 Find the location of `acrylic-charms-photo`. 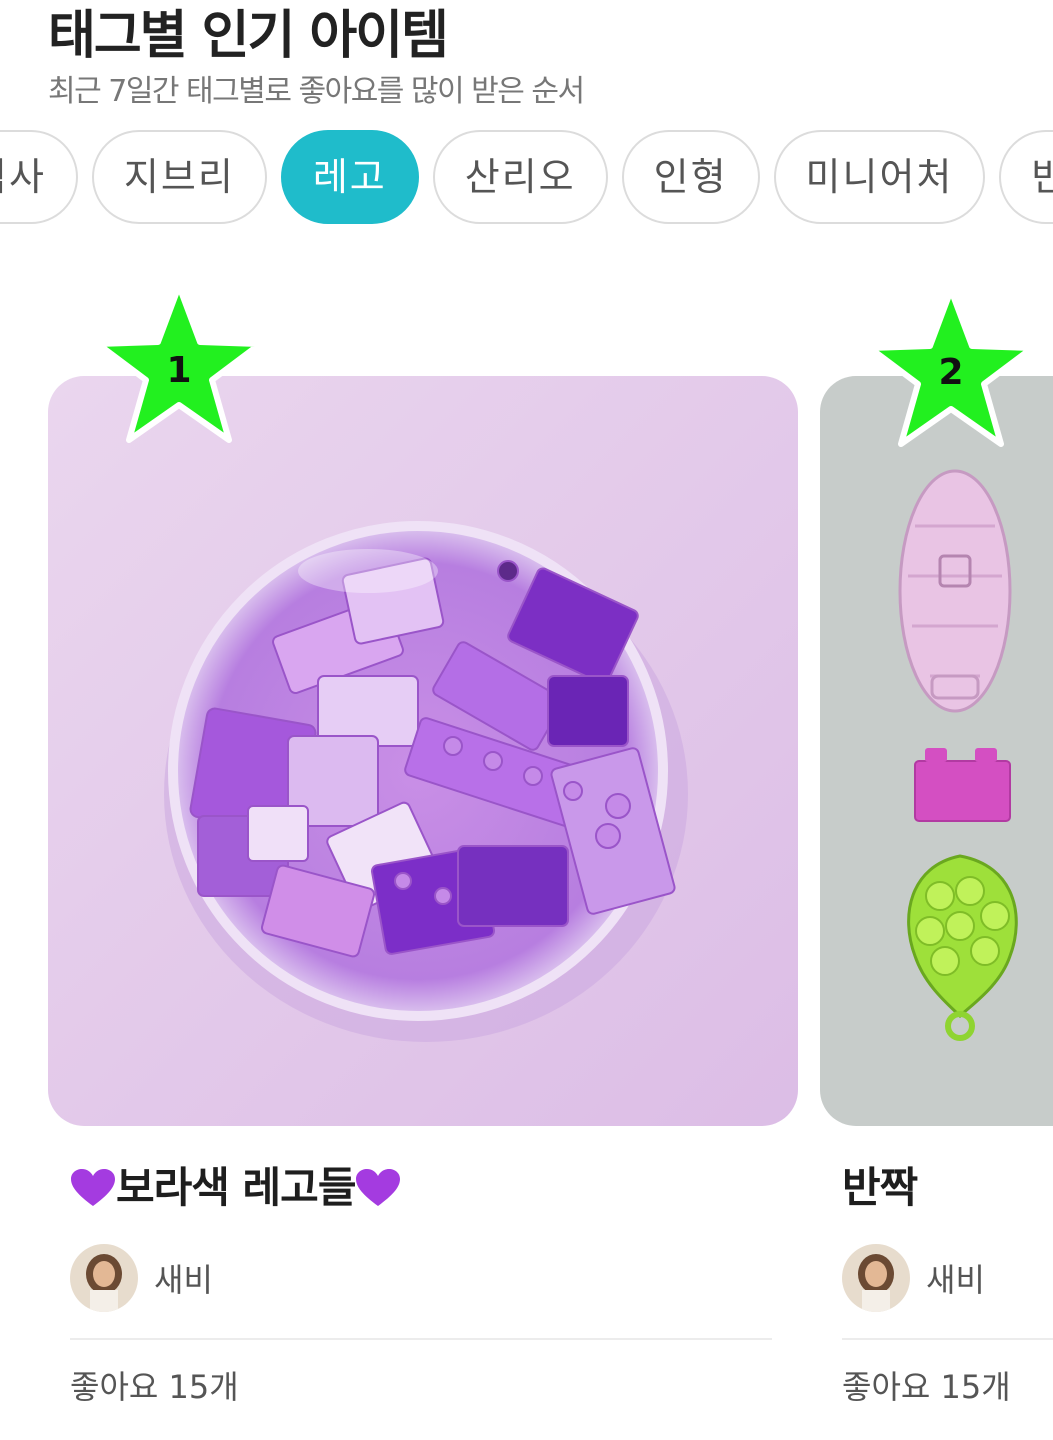

acrylic-charms-photo is located at coordinates (936, 751).